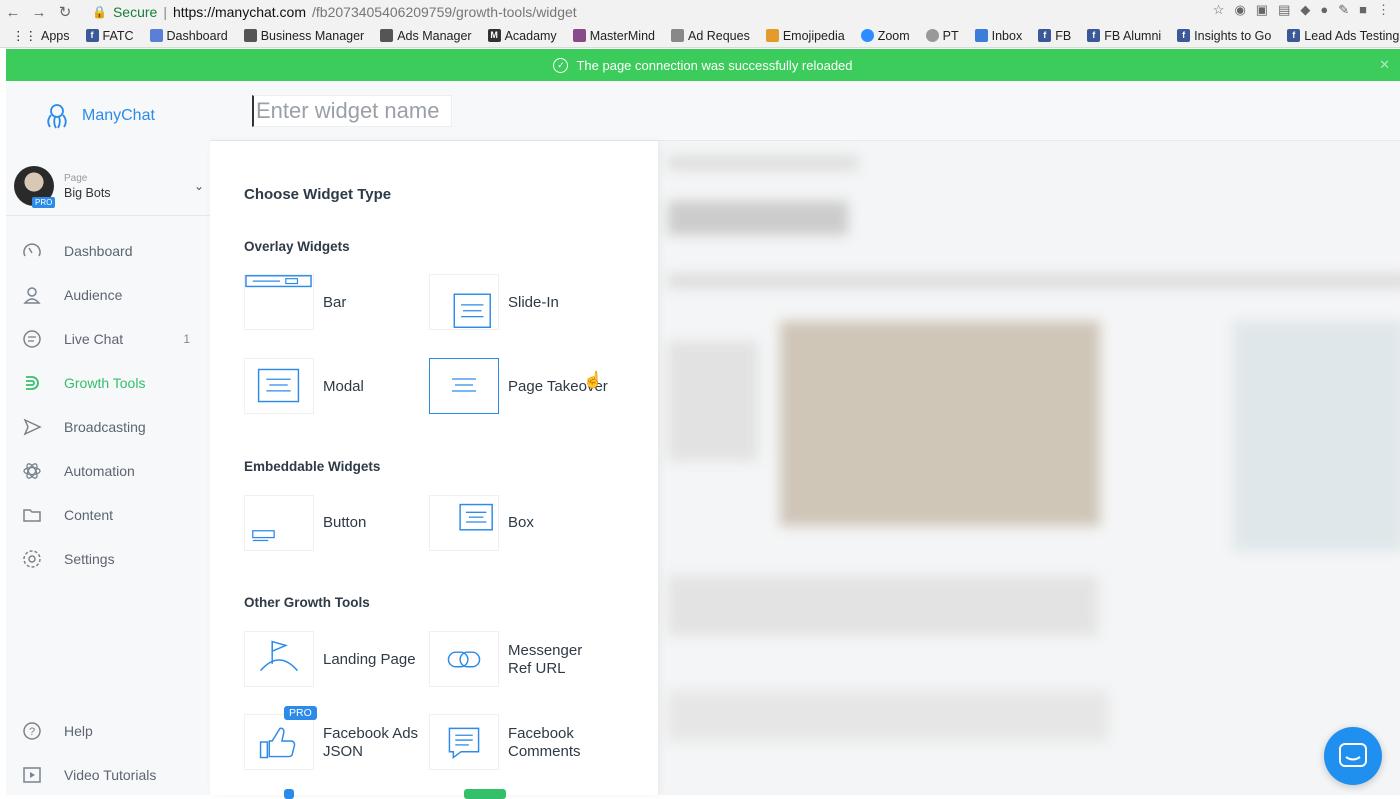 The width and height of the screenshot is (1400, 799). I want to click on bookmark-ads-manager: Ads Manager, so click(426, 36).